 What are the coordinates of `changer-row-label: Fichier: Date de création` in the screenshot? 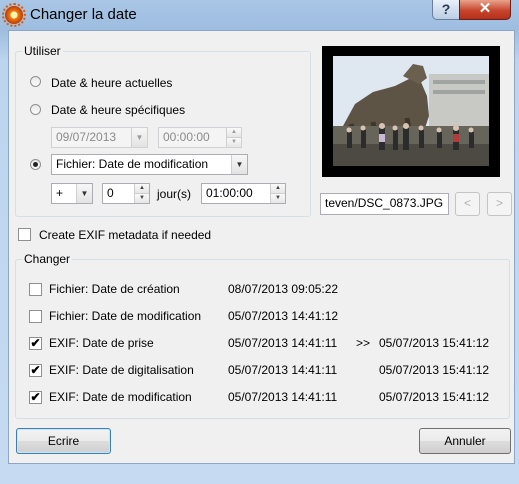 It's located at (114, 289).